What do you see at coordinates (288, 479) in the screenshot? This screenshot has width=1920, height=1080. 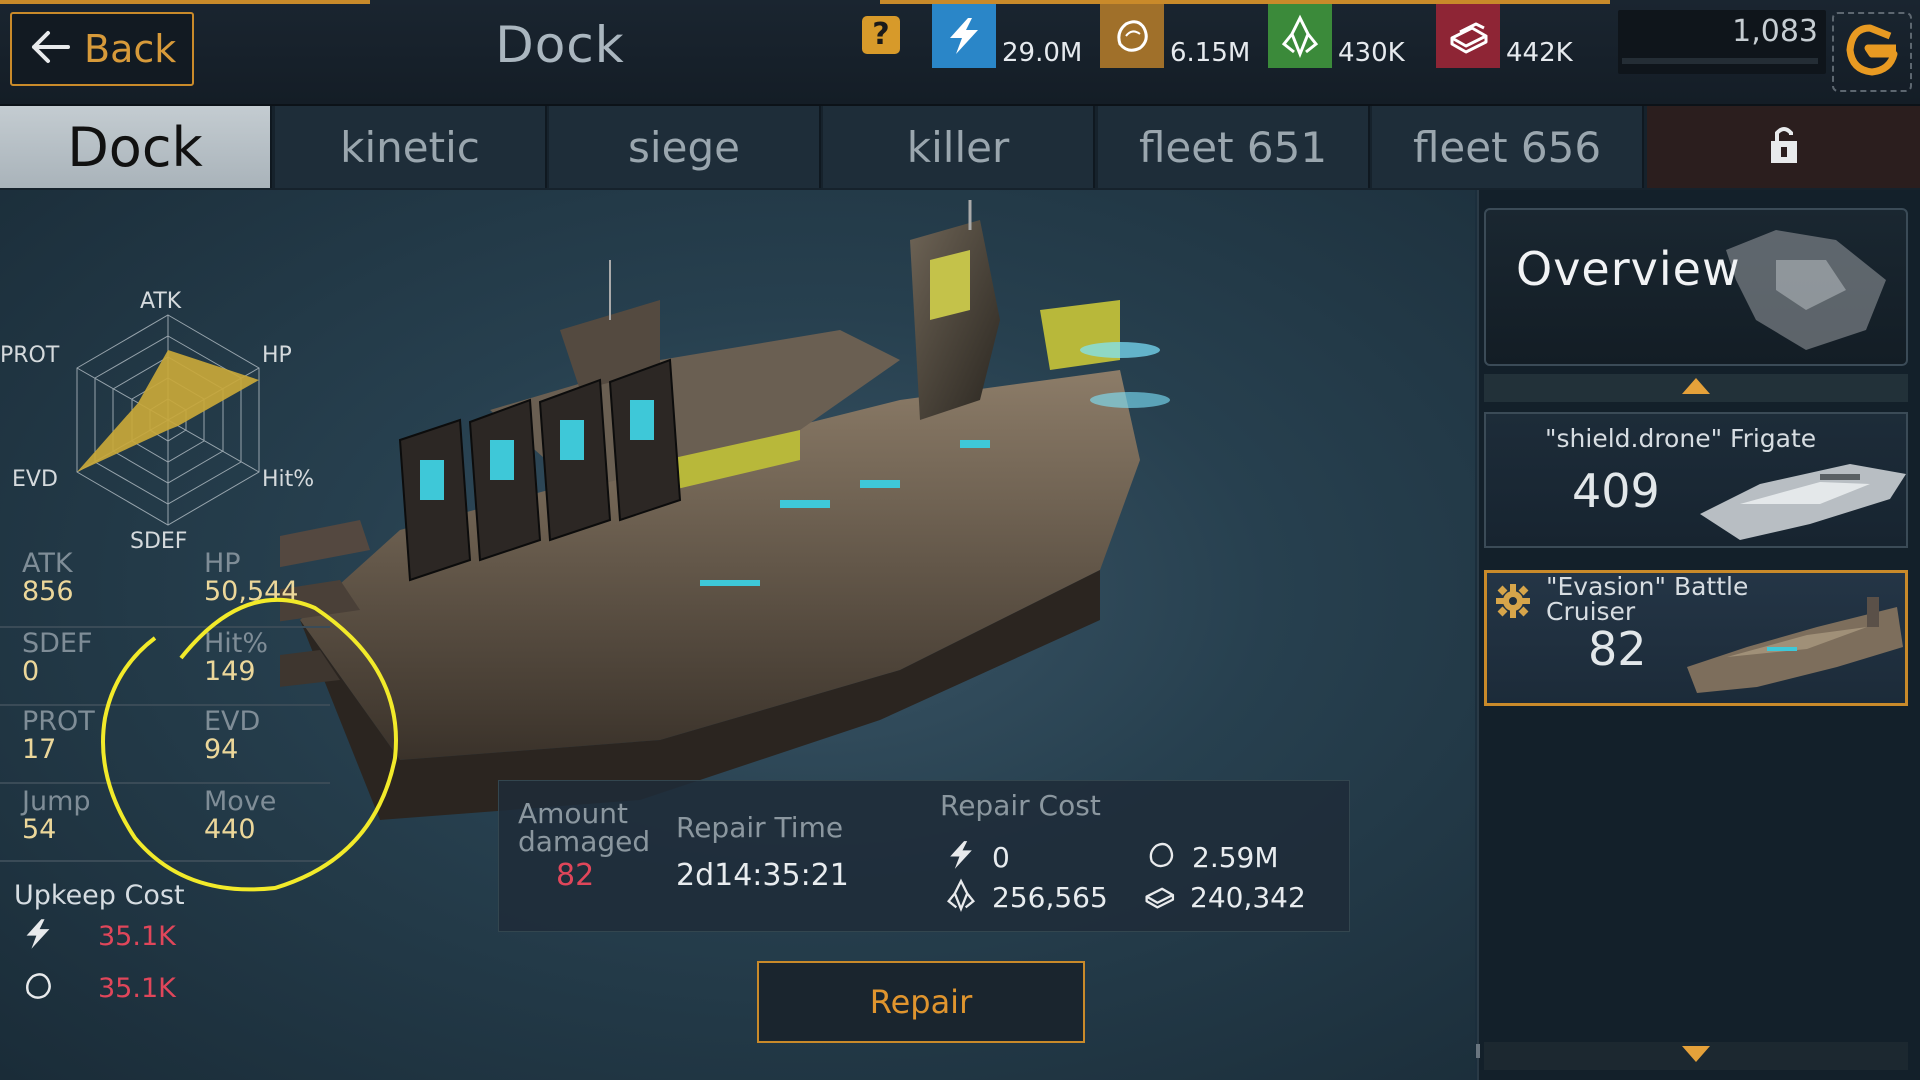 I see `radar-label-hit: Hit%` at bounding box center [288, 479].